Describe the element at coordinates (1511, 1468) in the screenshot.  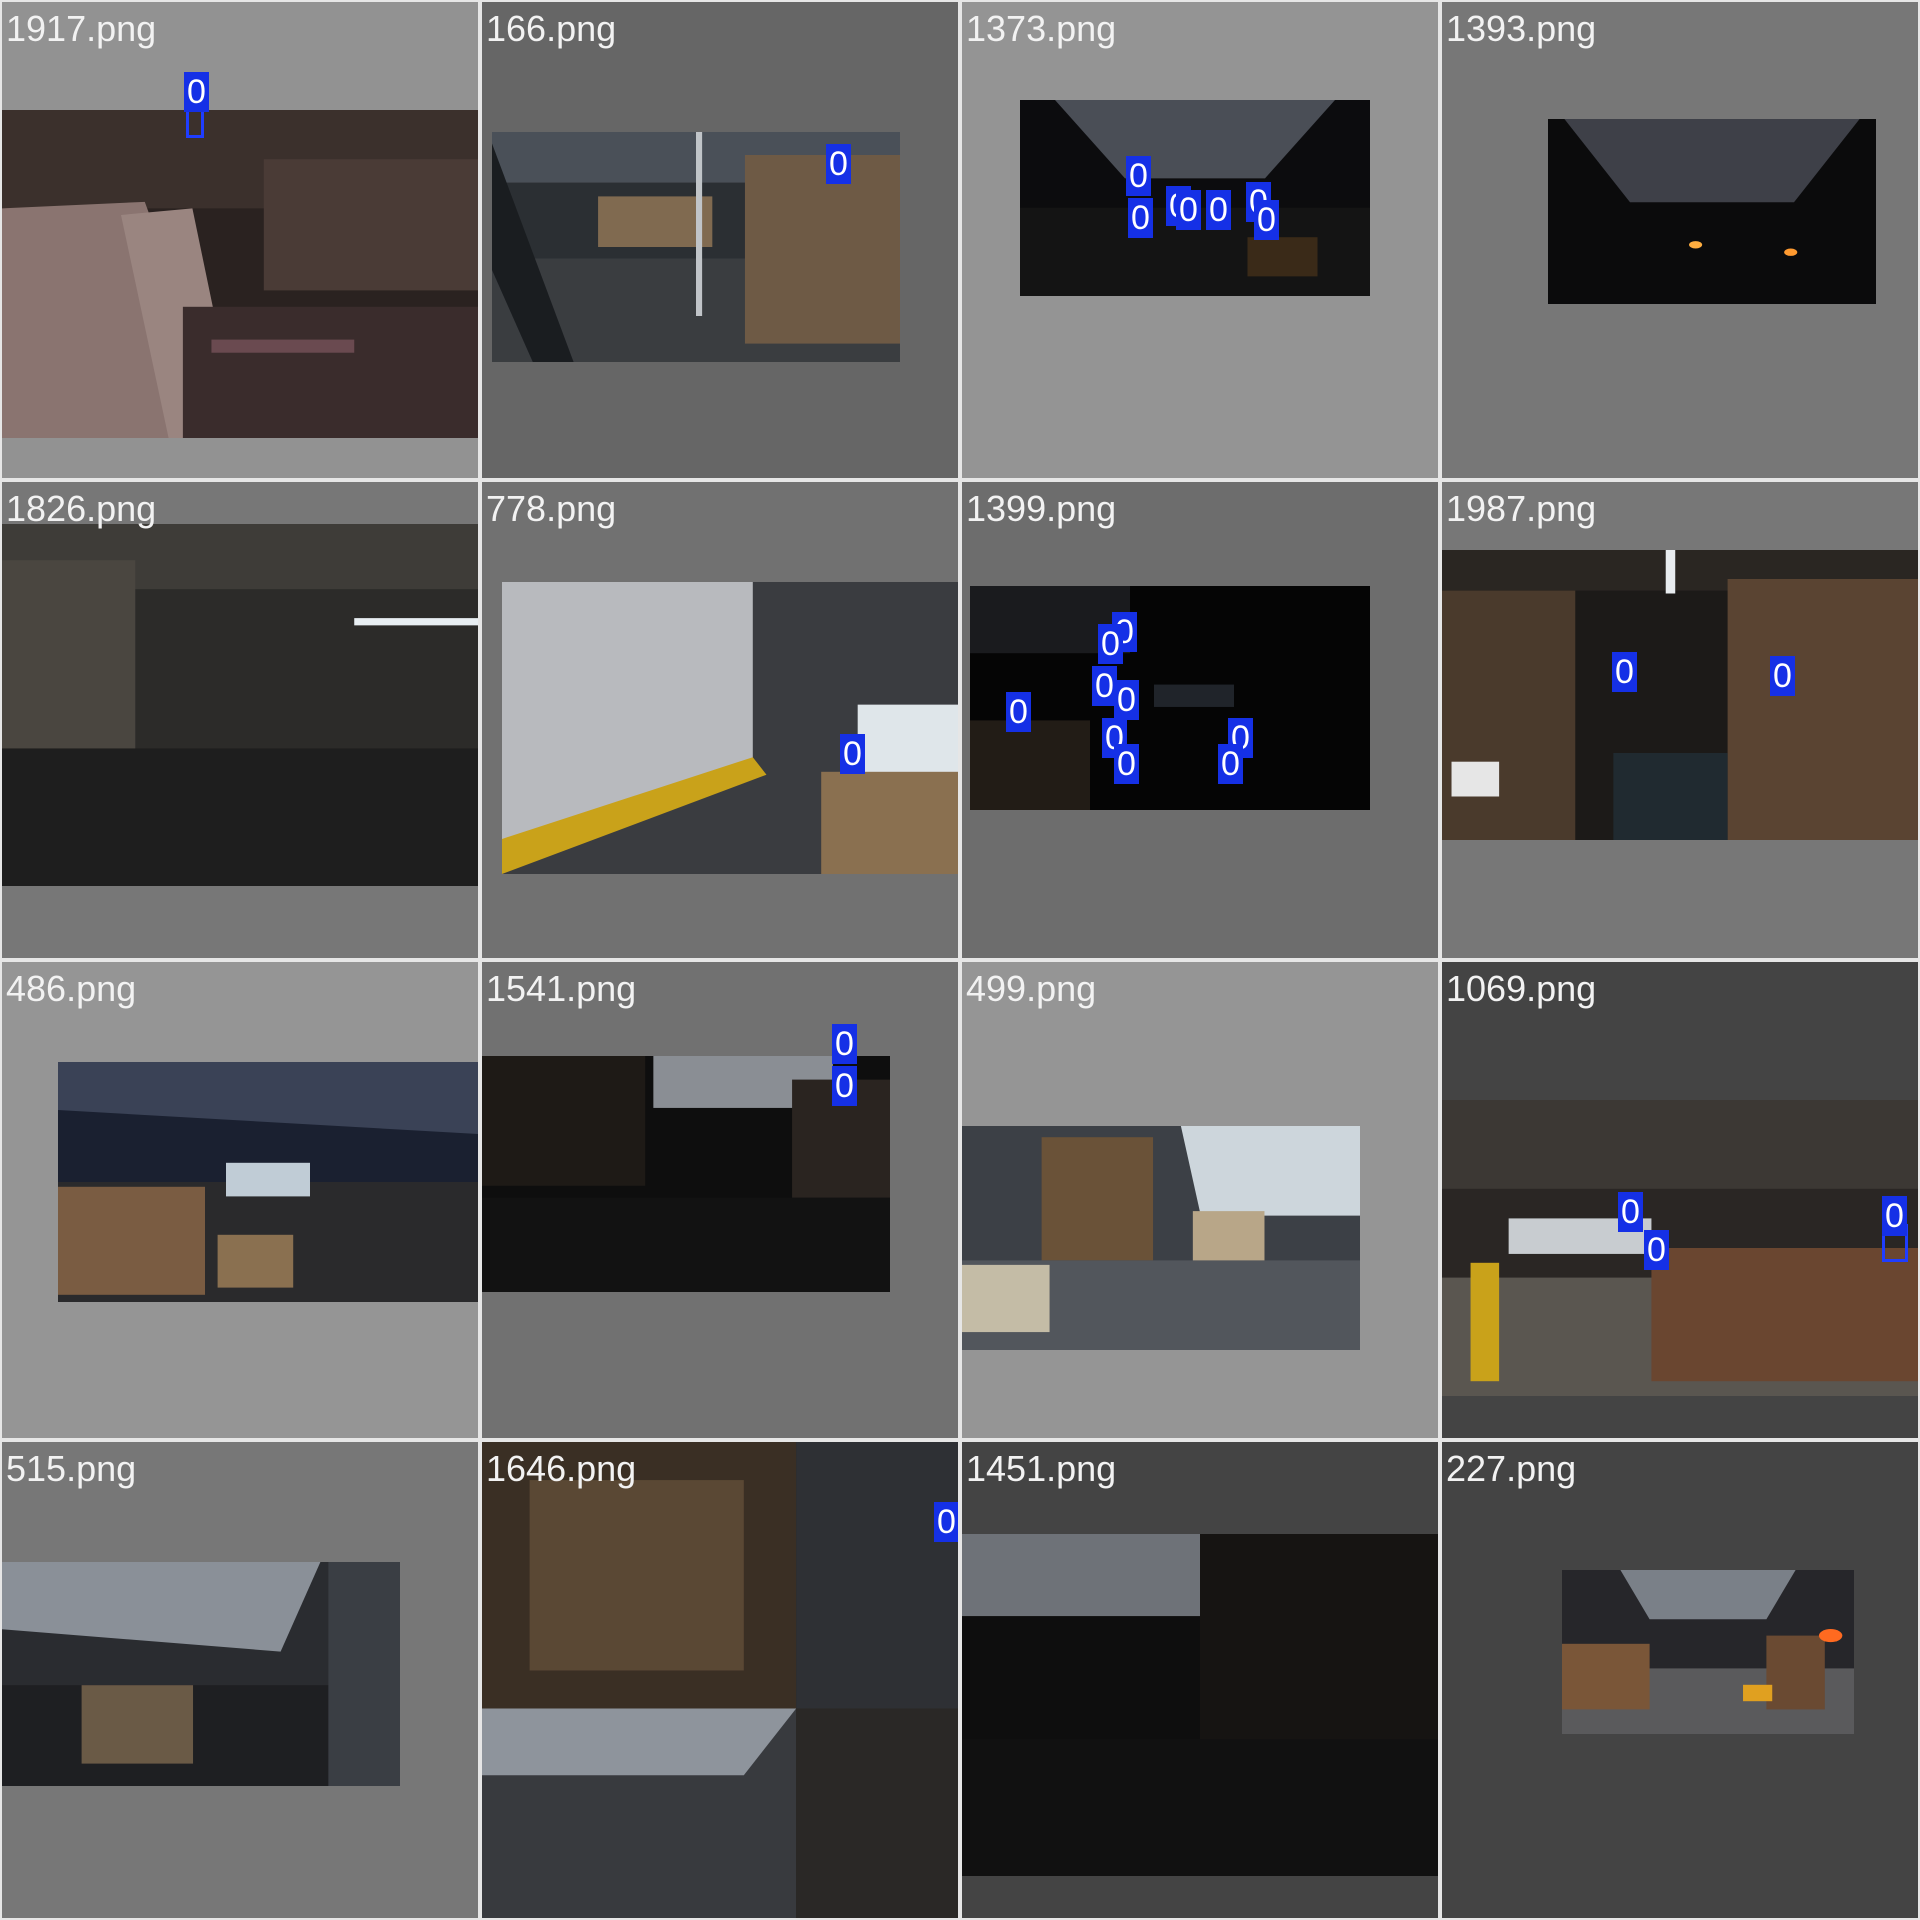
I see `tile-filename: 227.png` at that location.